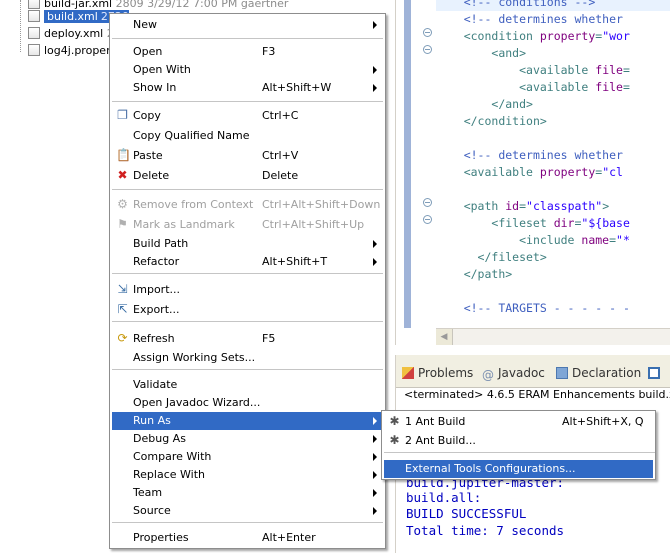 The width and height of the screenshot is (670, 553). What do you see at coordinates (247, 262) in the screenshot?
I see `menu-item-refactor: Refactor Alt+Shift+T` at bounding box center [247, 262].